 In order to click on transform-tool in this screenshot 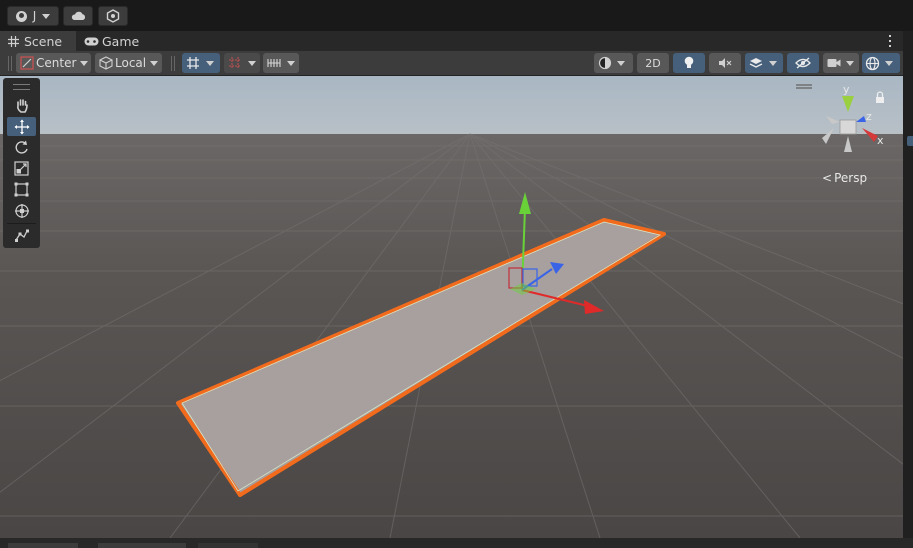, I will do `click(21, 210)`.